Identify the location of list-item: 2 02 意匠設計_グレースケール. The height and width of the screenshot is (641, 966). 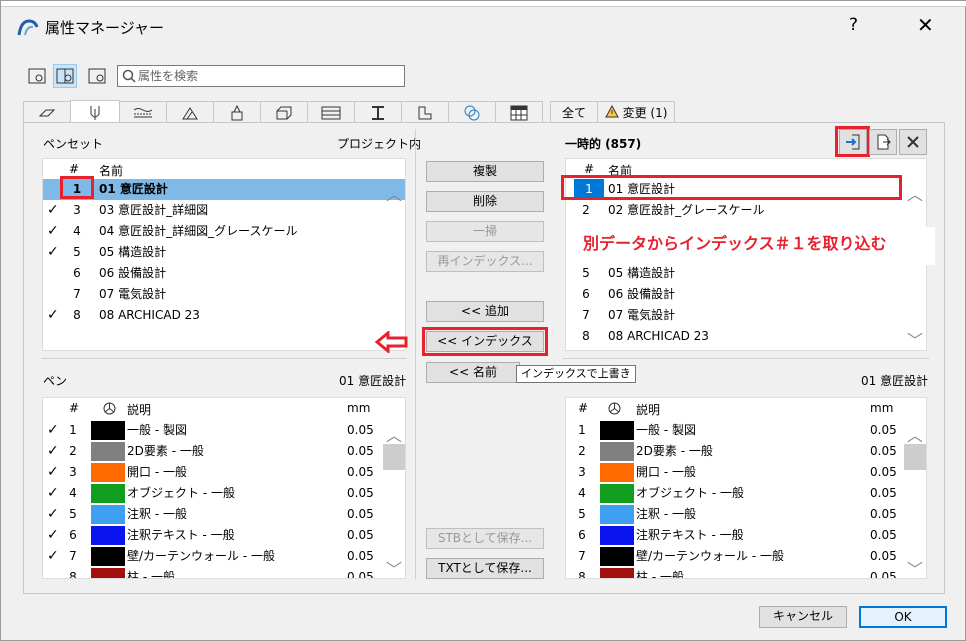
(746, 210).